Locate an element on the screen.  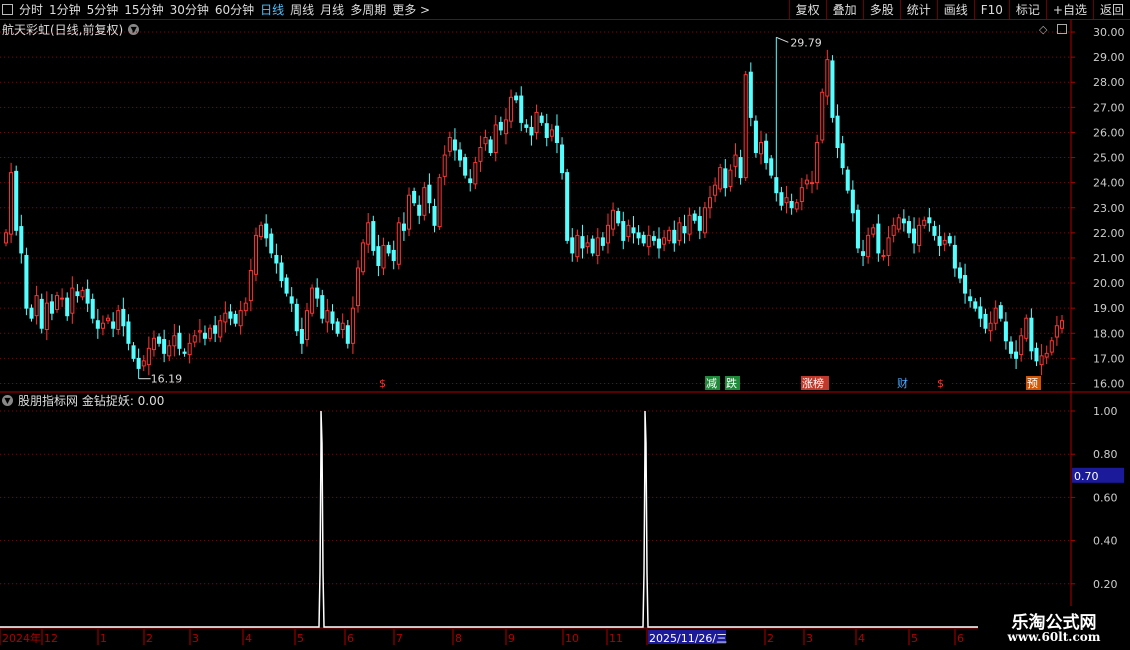
date-axis-label: 3 is located at coordinates (195, 638).